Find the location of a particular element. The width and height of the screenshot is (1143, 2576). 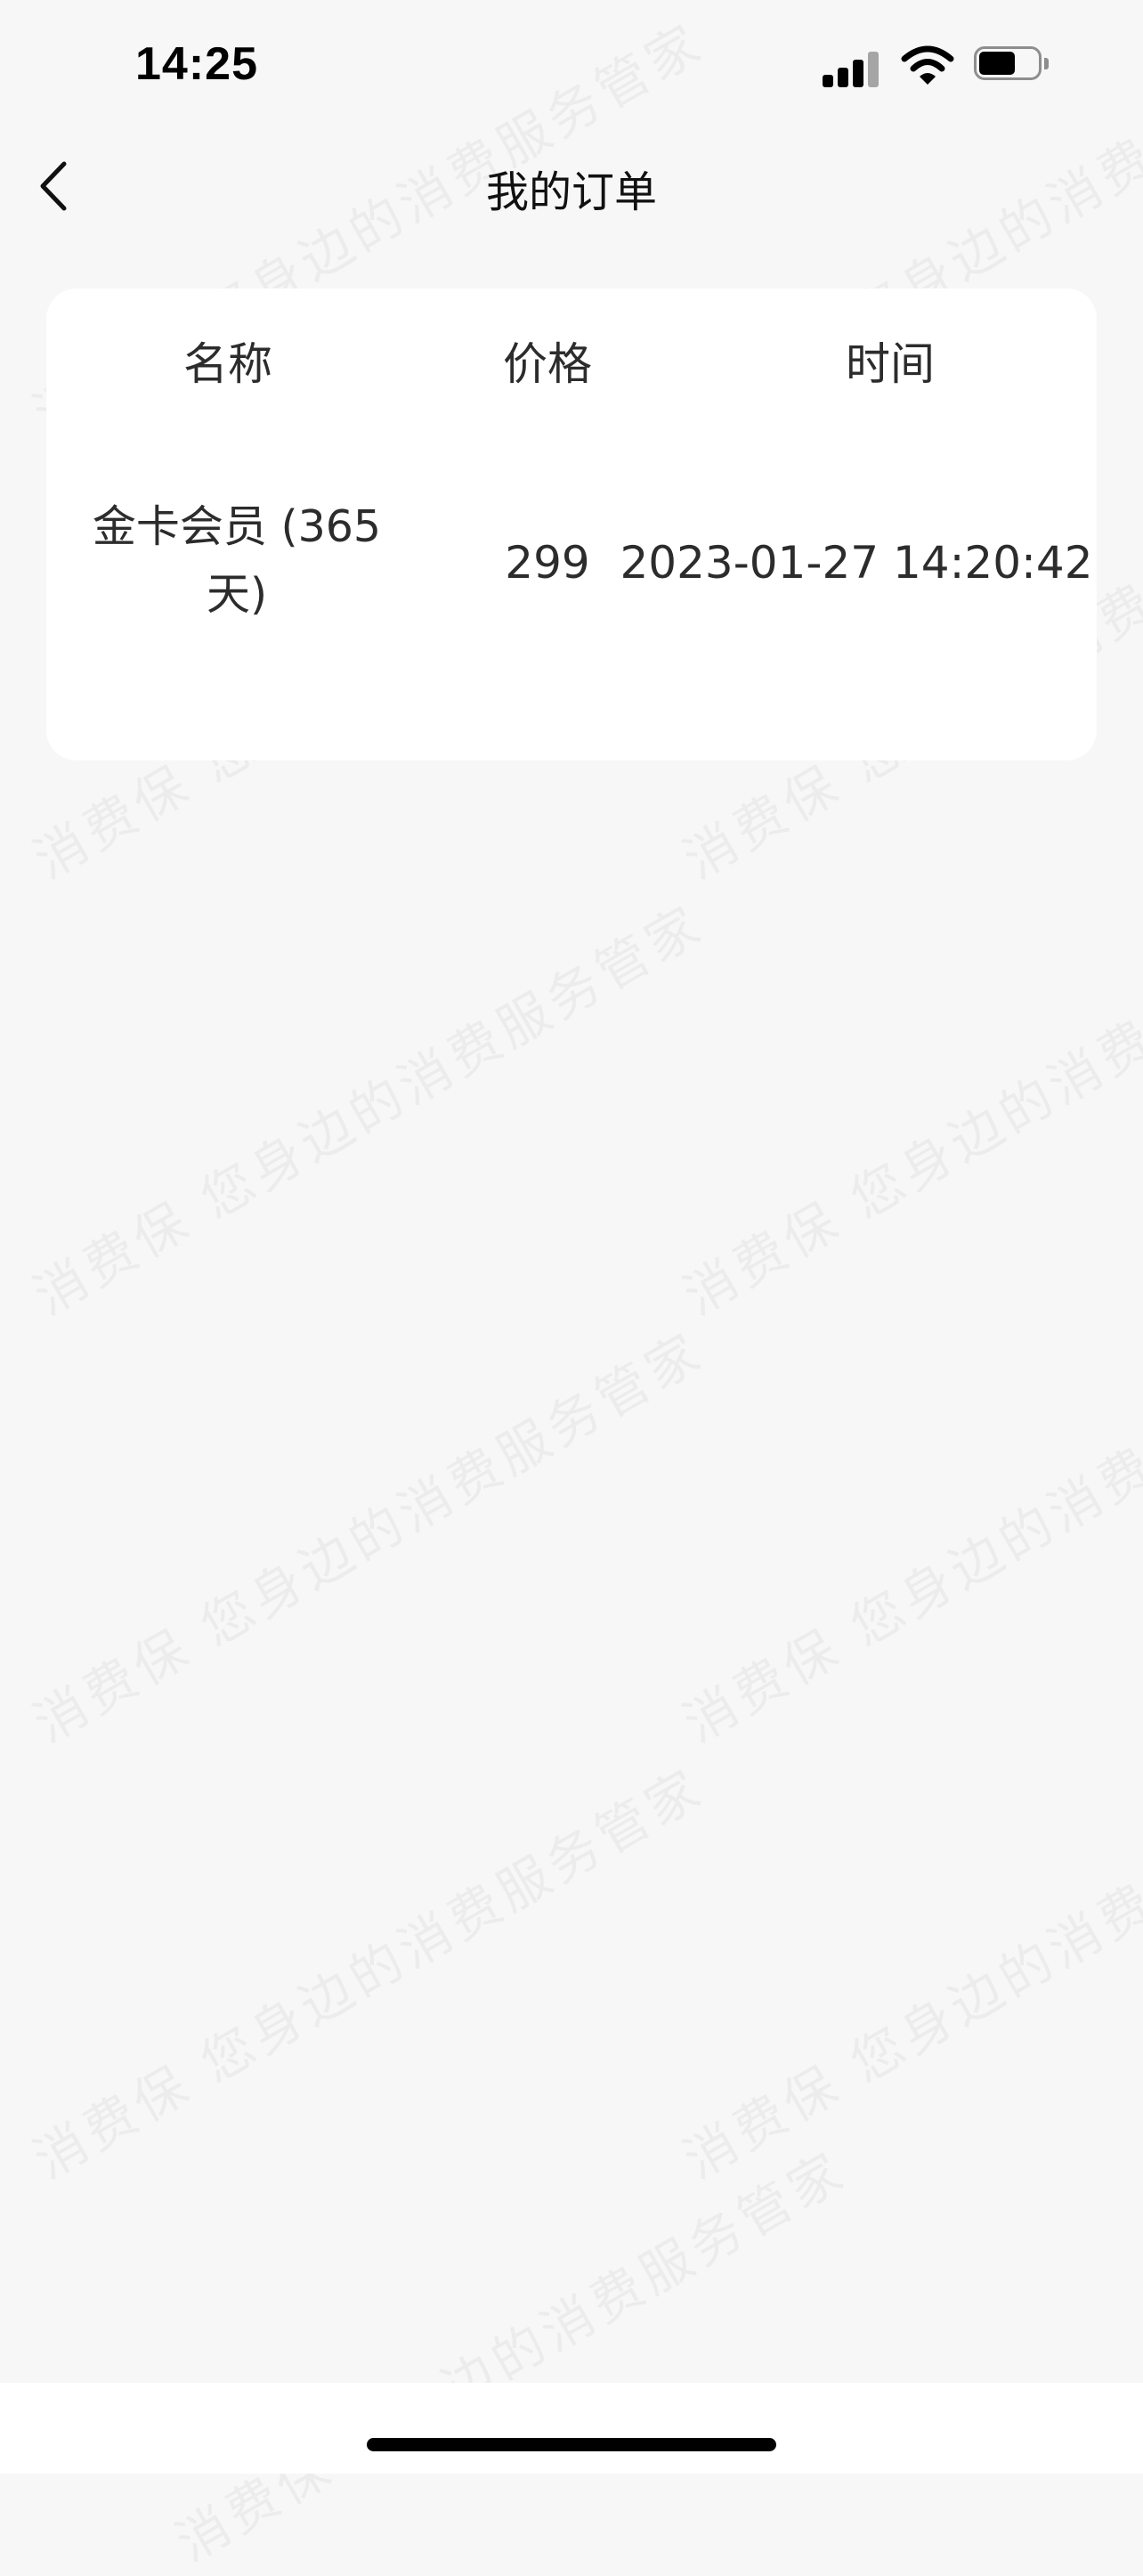

status-time: 14:25 is located at coordinates (196, 64).